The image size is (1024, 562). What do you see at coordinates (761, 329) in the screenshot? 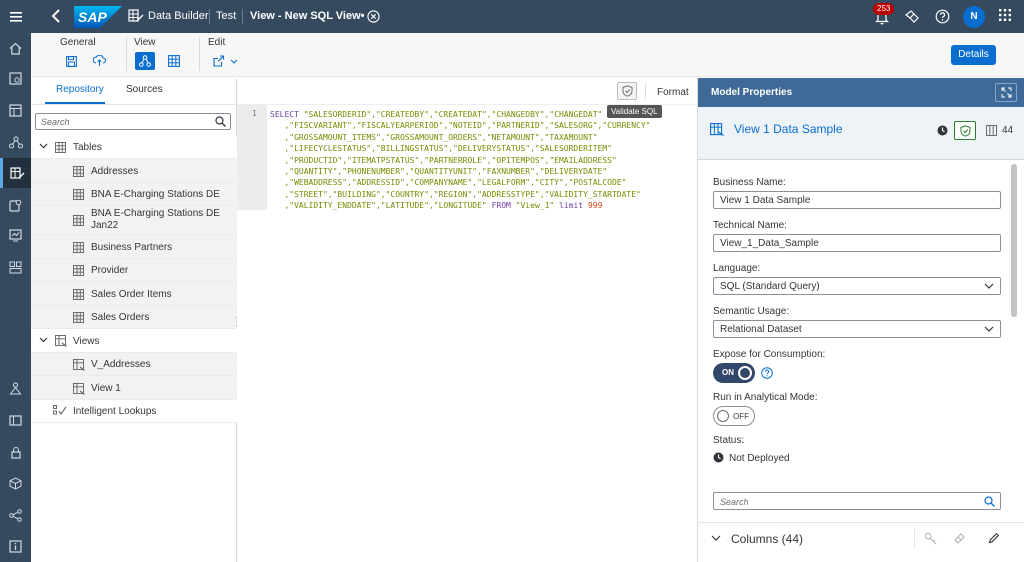
I see `field-value: Relational Dataset` at bounding box center [761, 329].